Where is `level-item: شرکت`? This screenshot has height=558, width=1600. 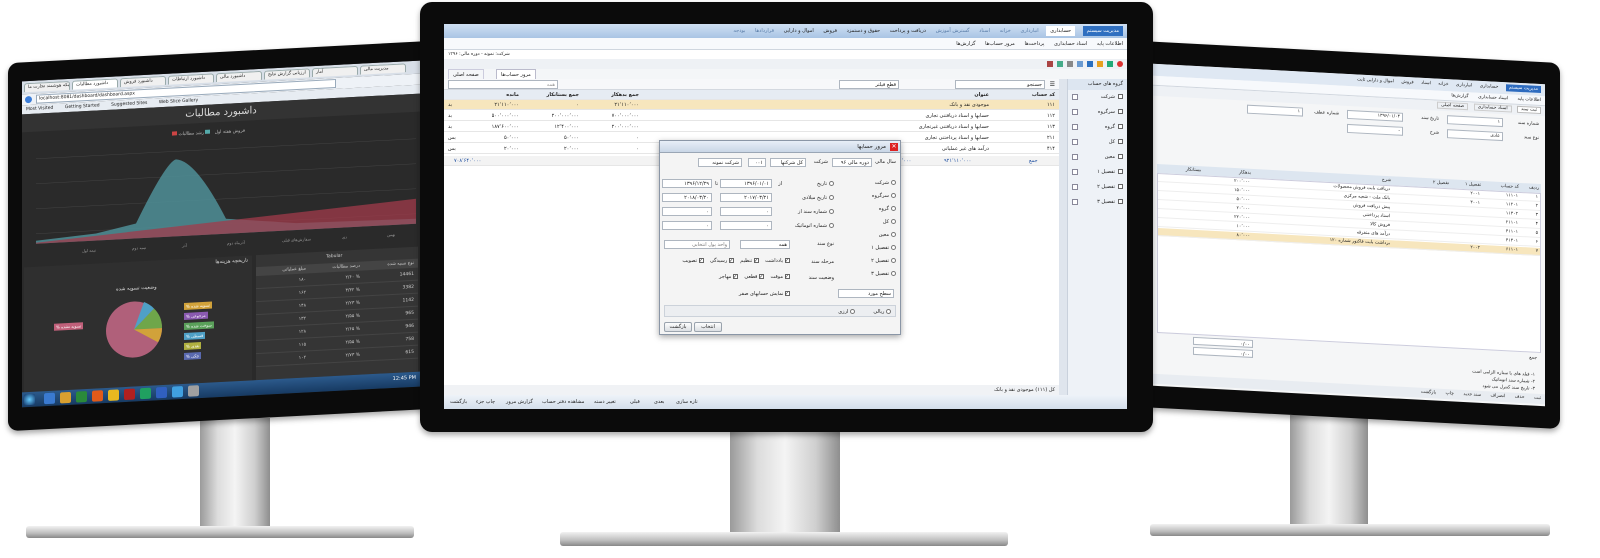
level-item: شرکت is located at coordinates (1097, 97).